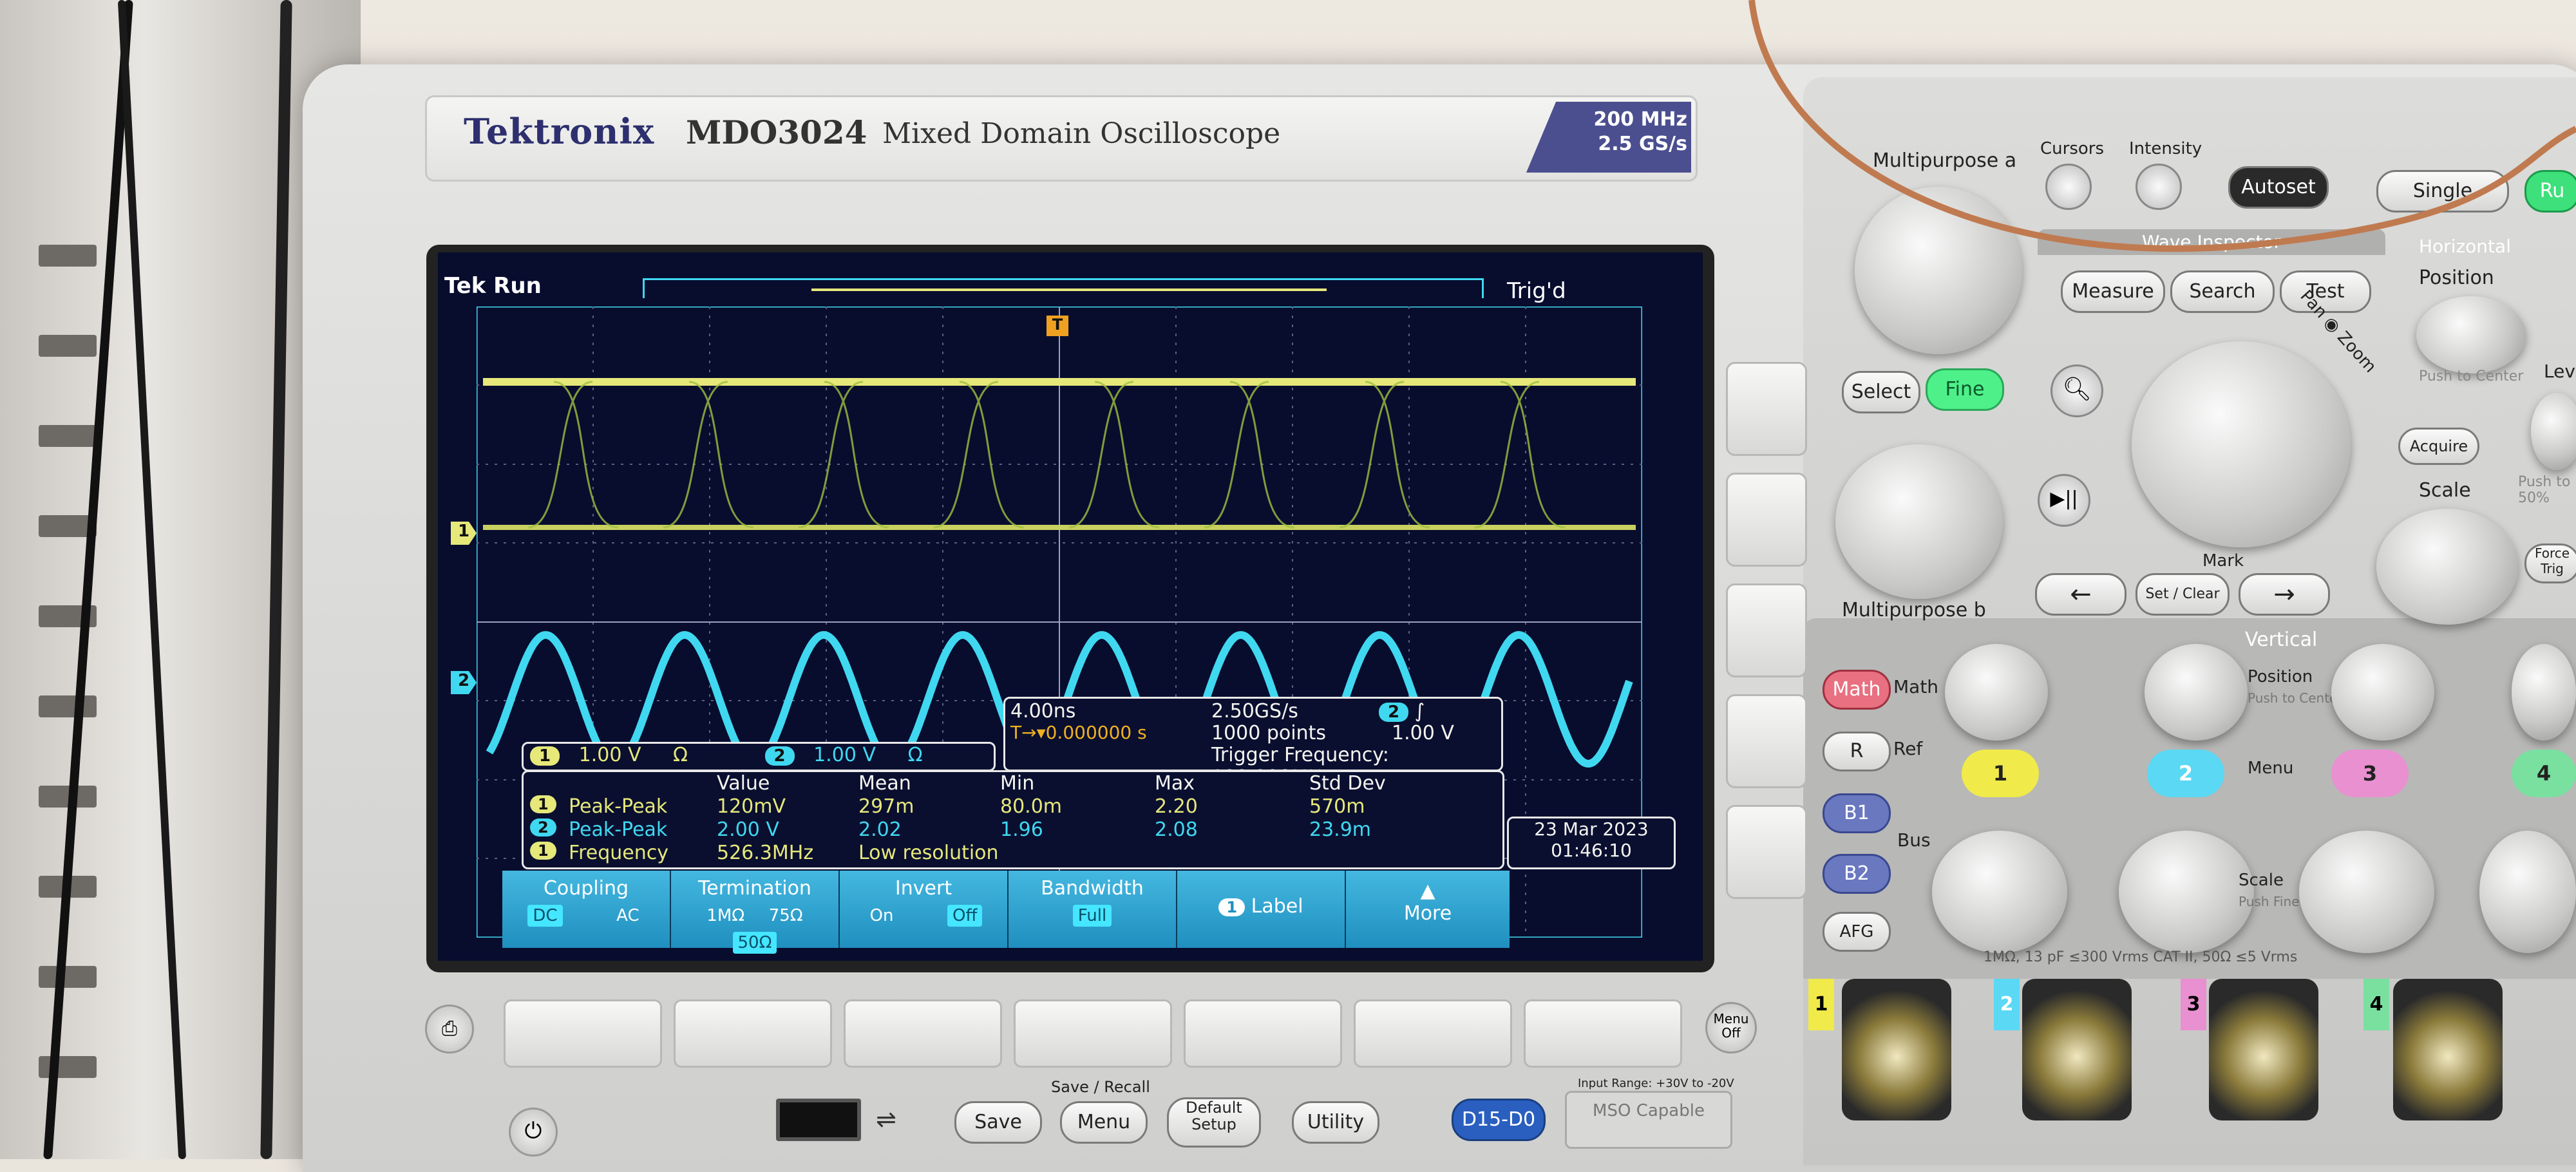 This screenshot has width=2576, height=1172. I want to click on rack-slot, so click(68, 346).